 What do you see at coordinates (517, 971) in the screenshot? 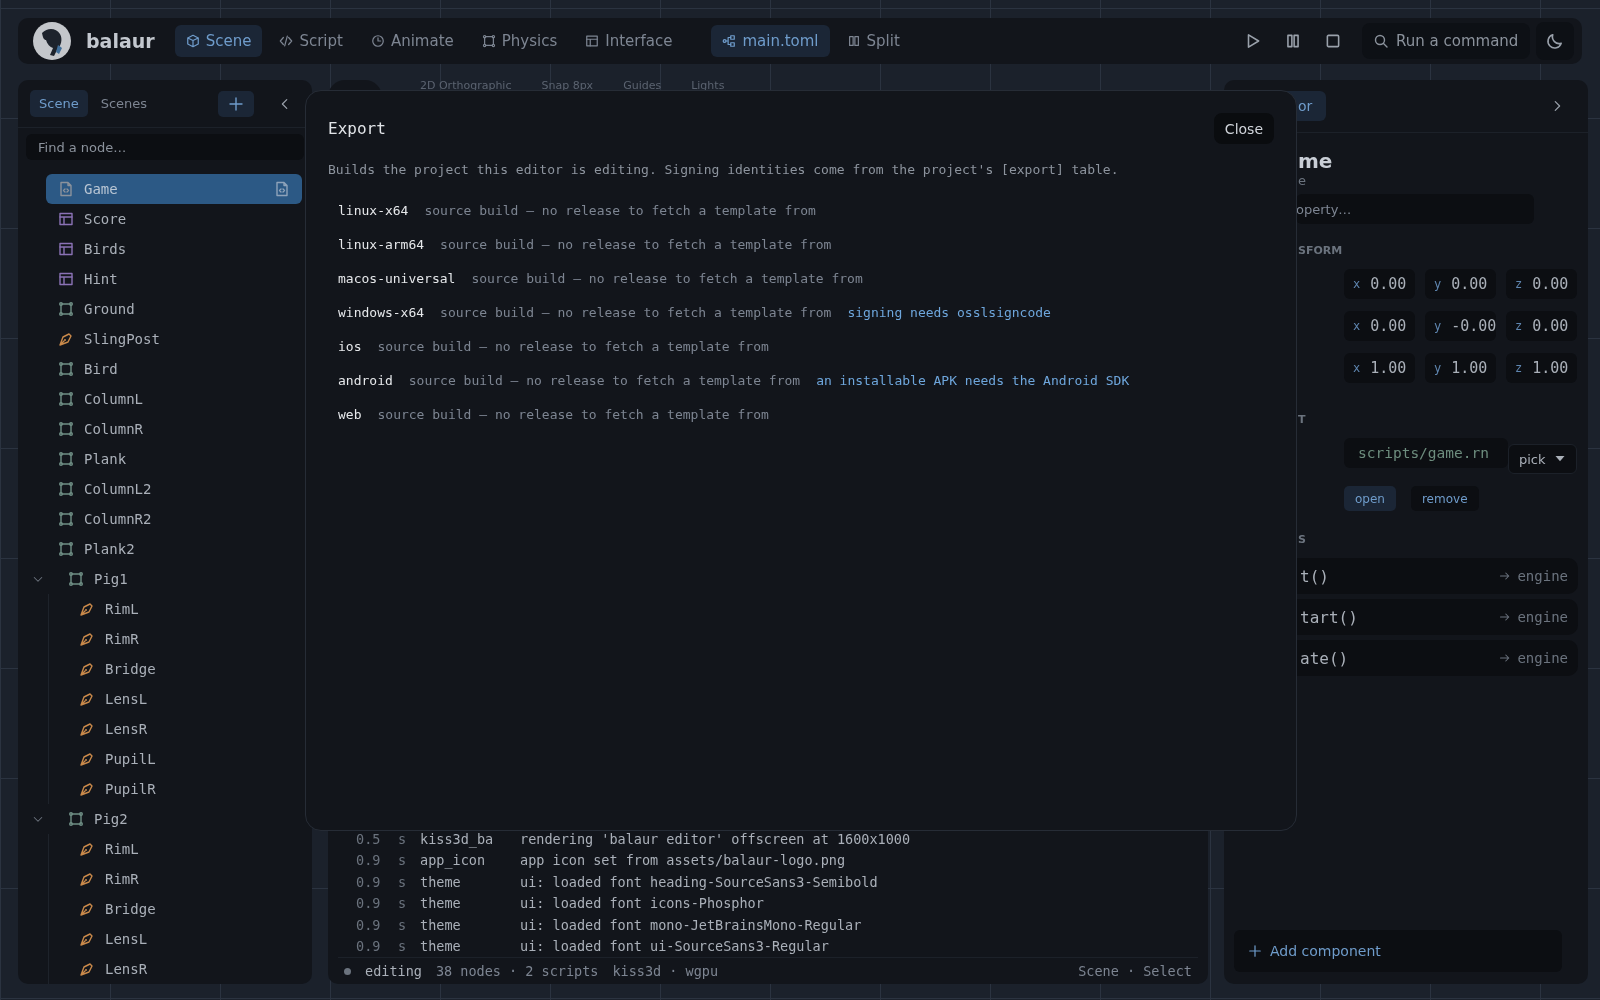
I see `status-counts: 38 nodes · 2 scripts` at bounding box center [517, 971].